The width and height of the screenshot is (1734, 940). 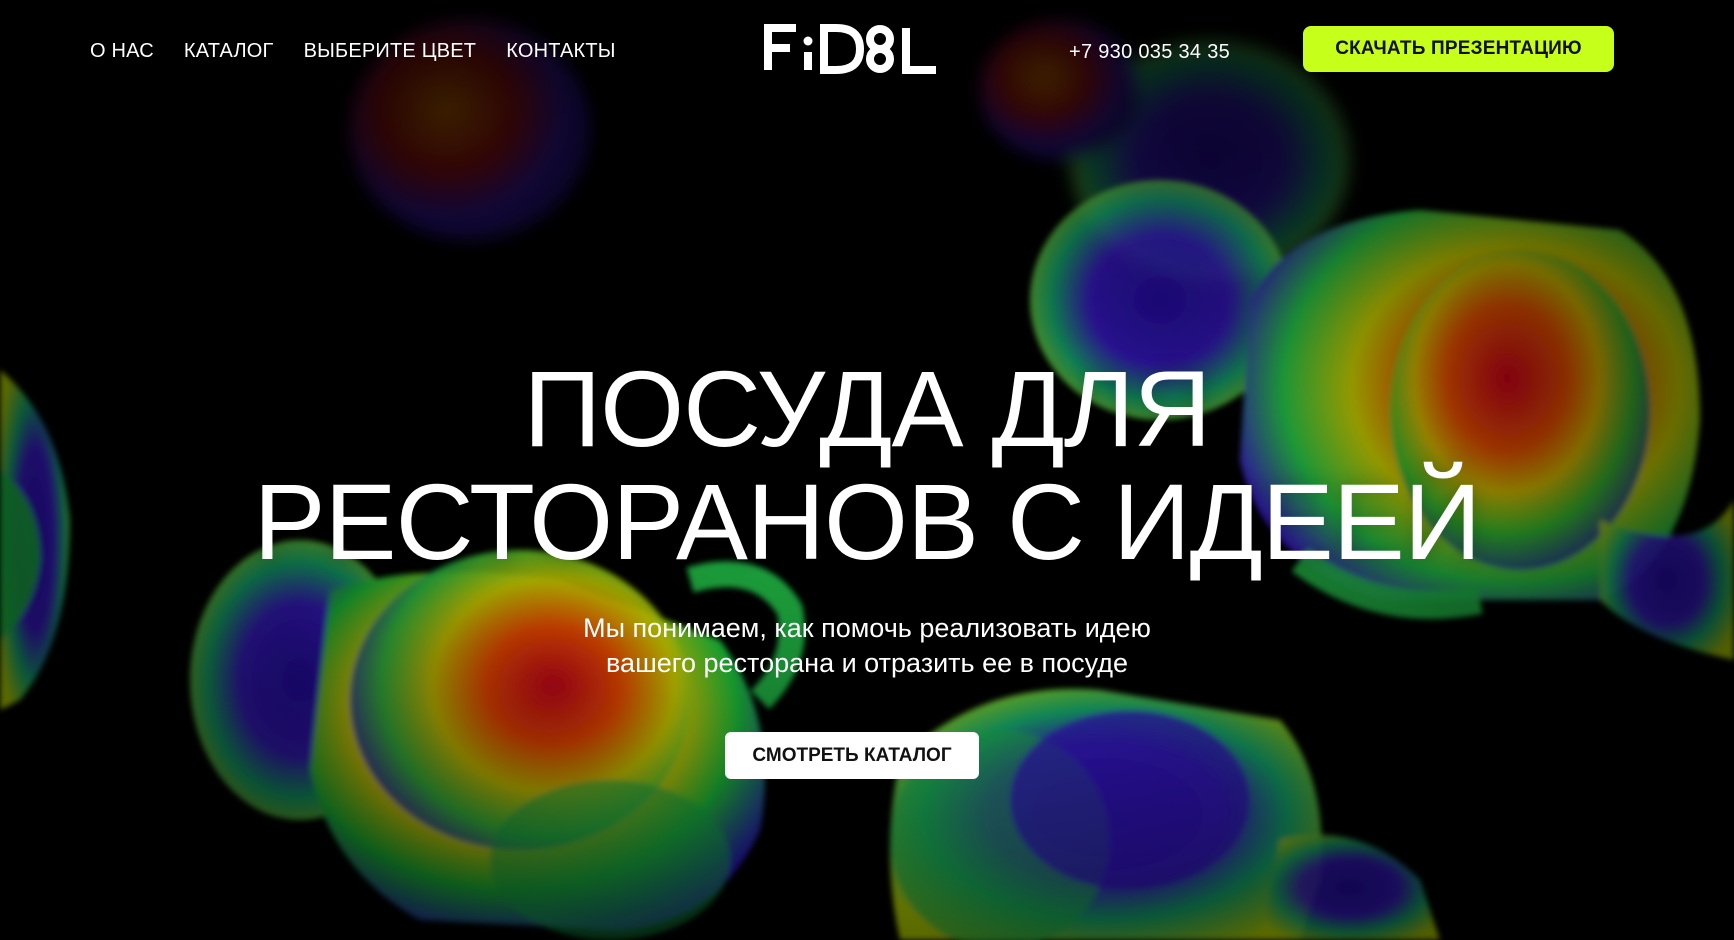 I want to click on nav-link-choose-color: ВЫБЕРИТЕ ЦВЕТ, so click(x=390, y=51).